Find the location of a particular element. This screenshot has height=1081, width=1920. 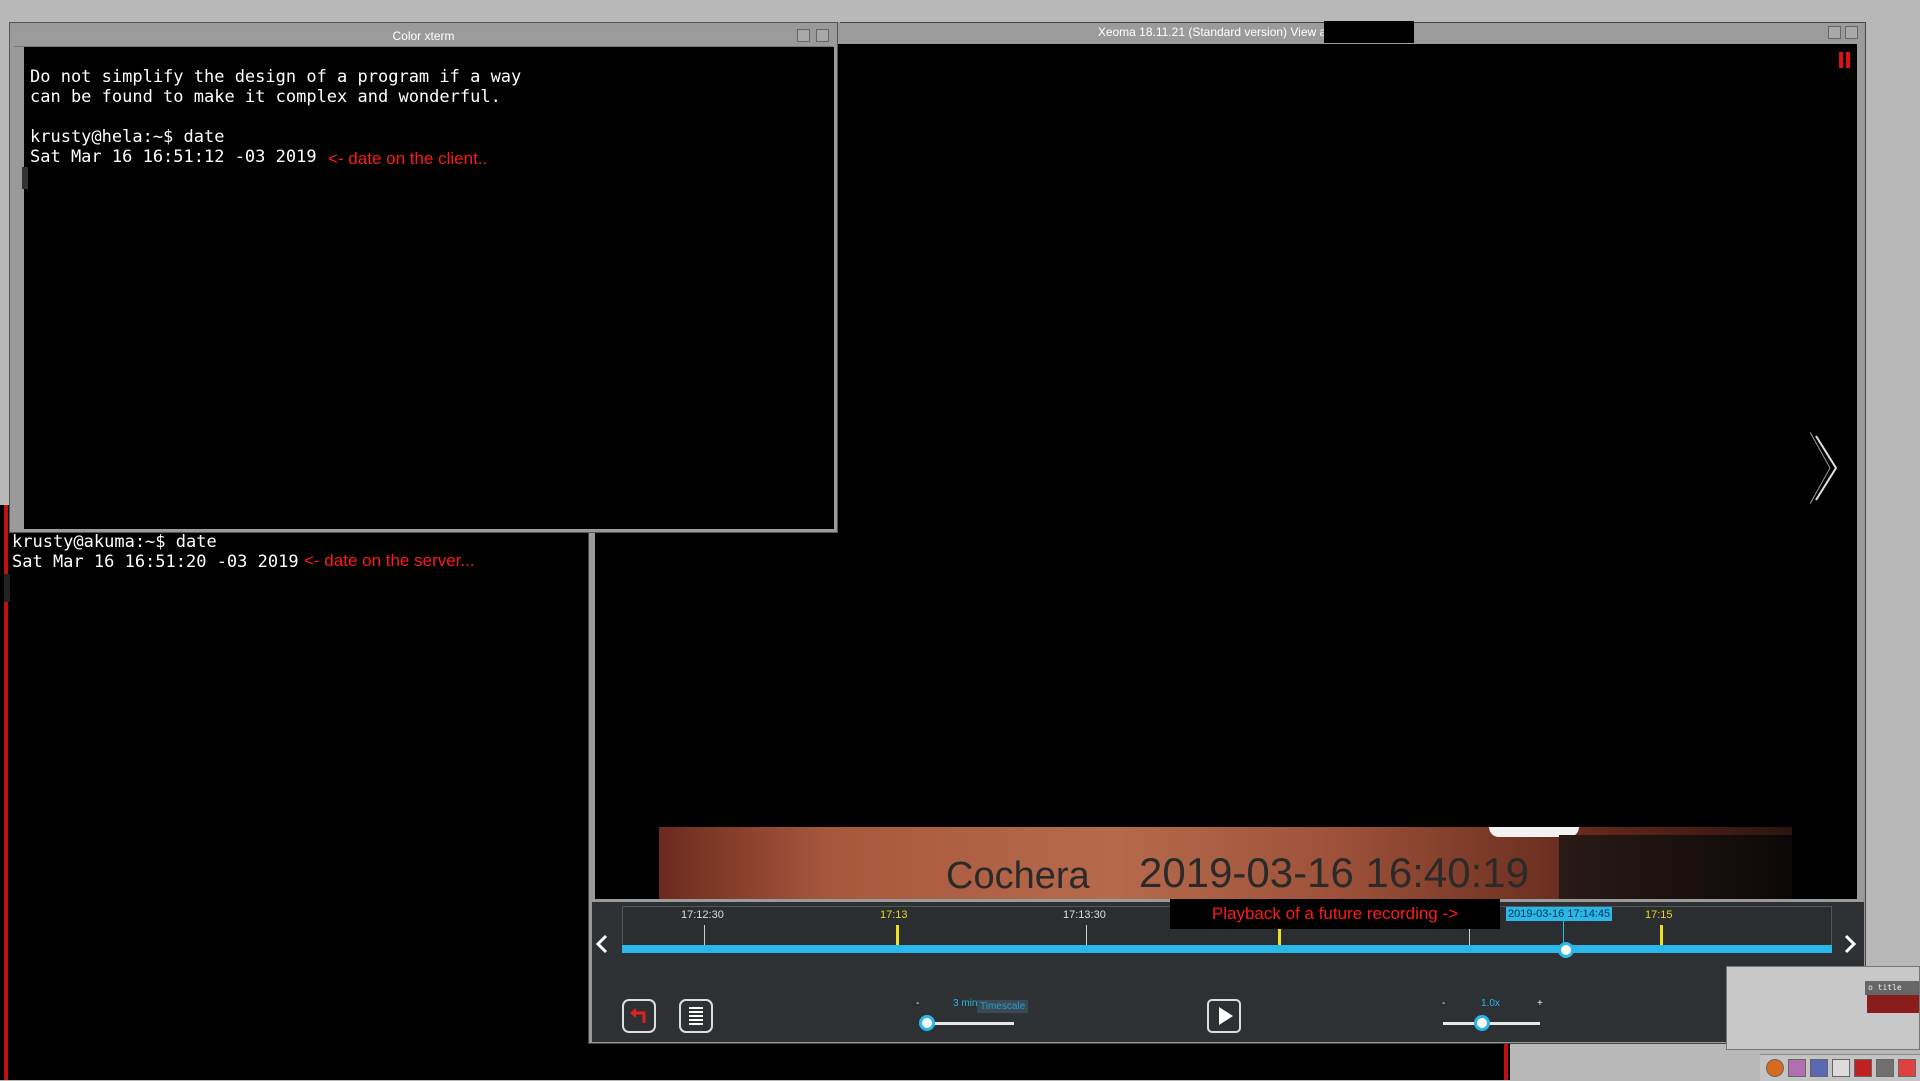

server-terminal-cursor is located at coordinates (7, 588).